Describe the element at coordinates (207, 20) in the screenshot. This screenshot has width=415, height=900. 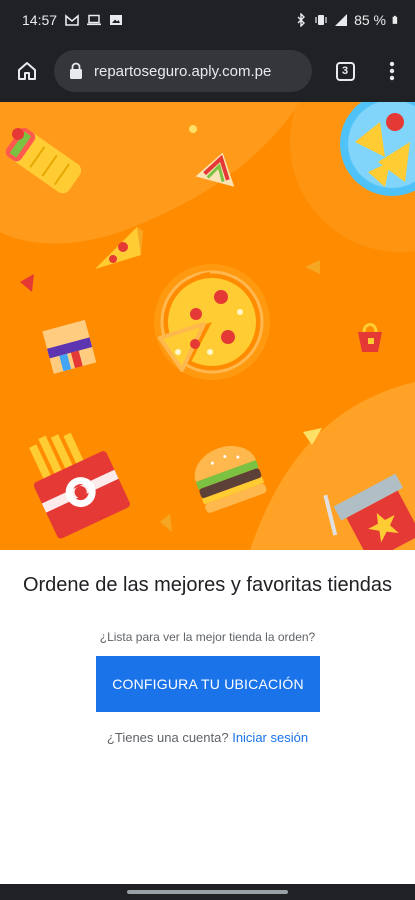
I see `status-bar: 14:57 85 %` at that location.